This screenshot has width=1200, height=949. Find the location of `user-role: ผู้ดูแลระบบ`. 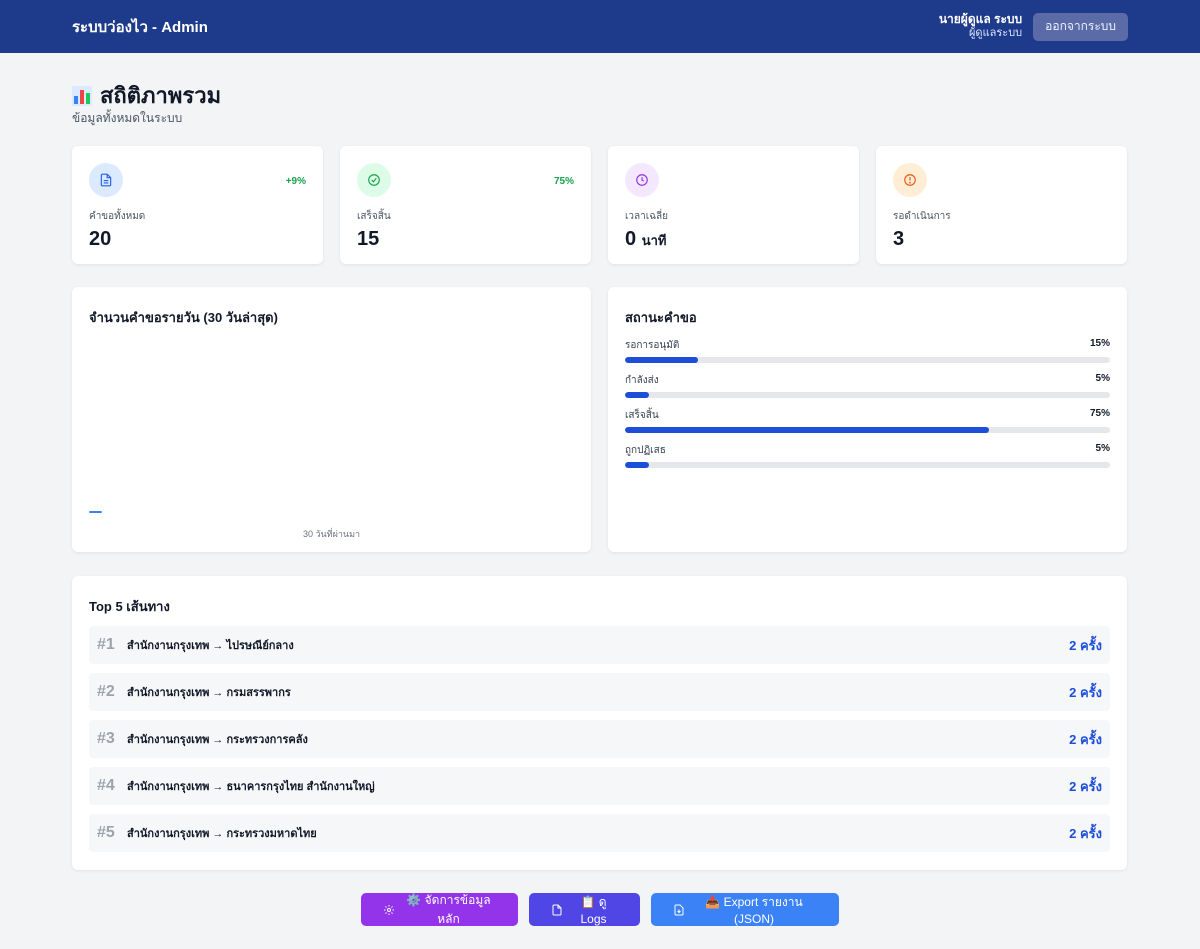

user-role: ผู้ดูแลระบบ is located at coordinates (995, 33).